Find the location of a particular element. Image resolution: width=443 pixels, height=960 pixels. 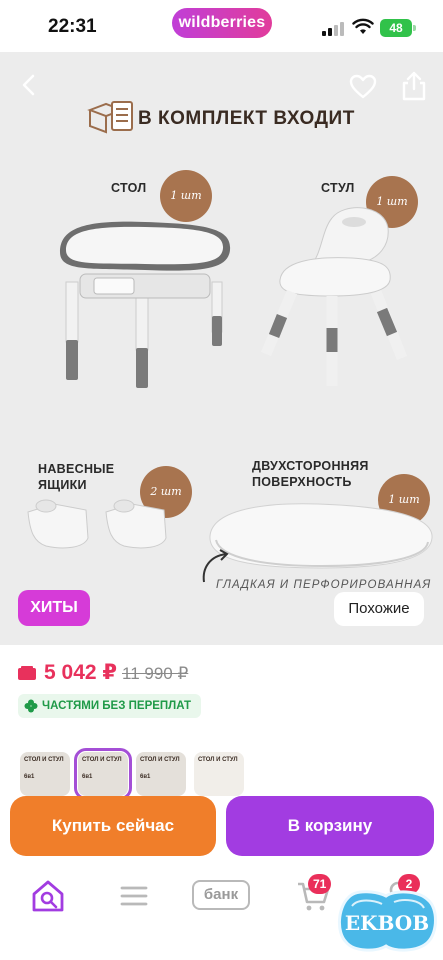

thumbnail-1: СТОЛ И СТУЛ 6в1 is located at coordinates (45, 774).